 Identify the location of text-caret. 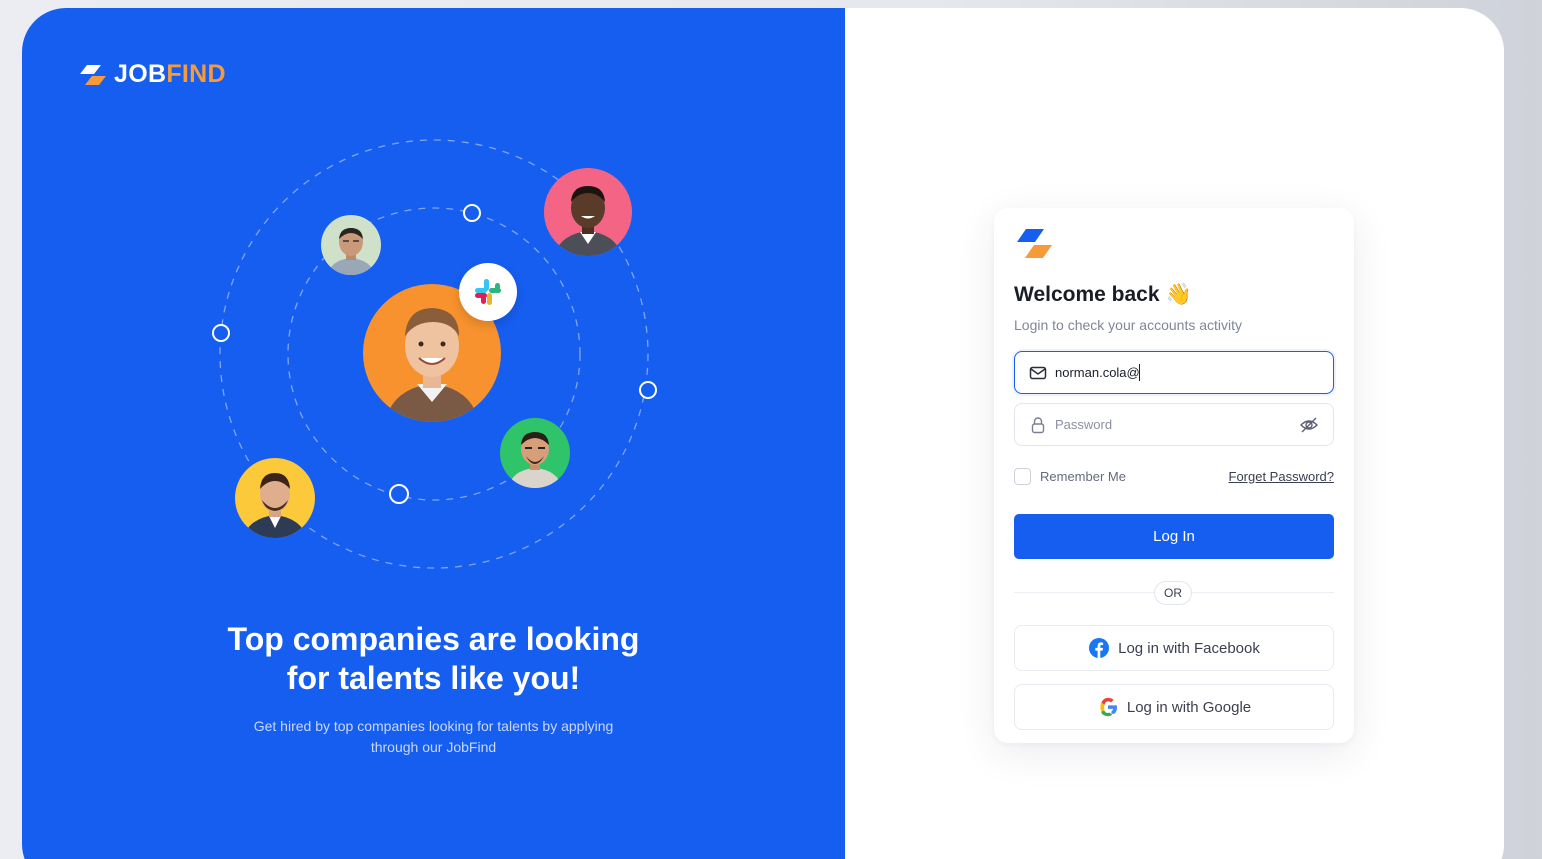
(1139, 372).